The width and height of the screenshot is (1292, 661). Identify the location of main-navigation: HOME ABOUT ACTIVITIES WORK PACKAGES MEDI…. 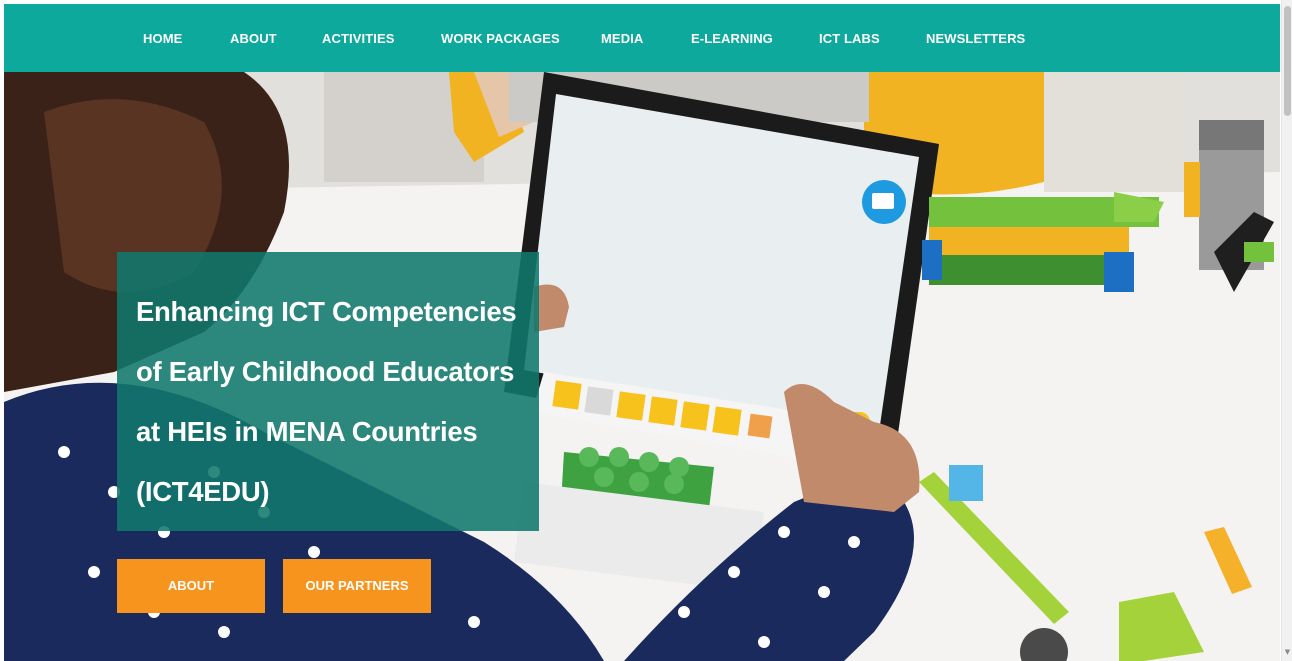
(642, 38).